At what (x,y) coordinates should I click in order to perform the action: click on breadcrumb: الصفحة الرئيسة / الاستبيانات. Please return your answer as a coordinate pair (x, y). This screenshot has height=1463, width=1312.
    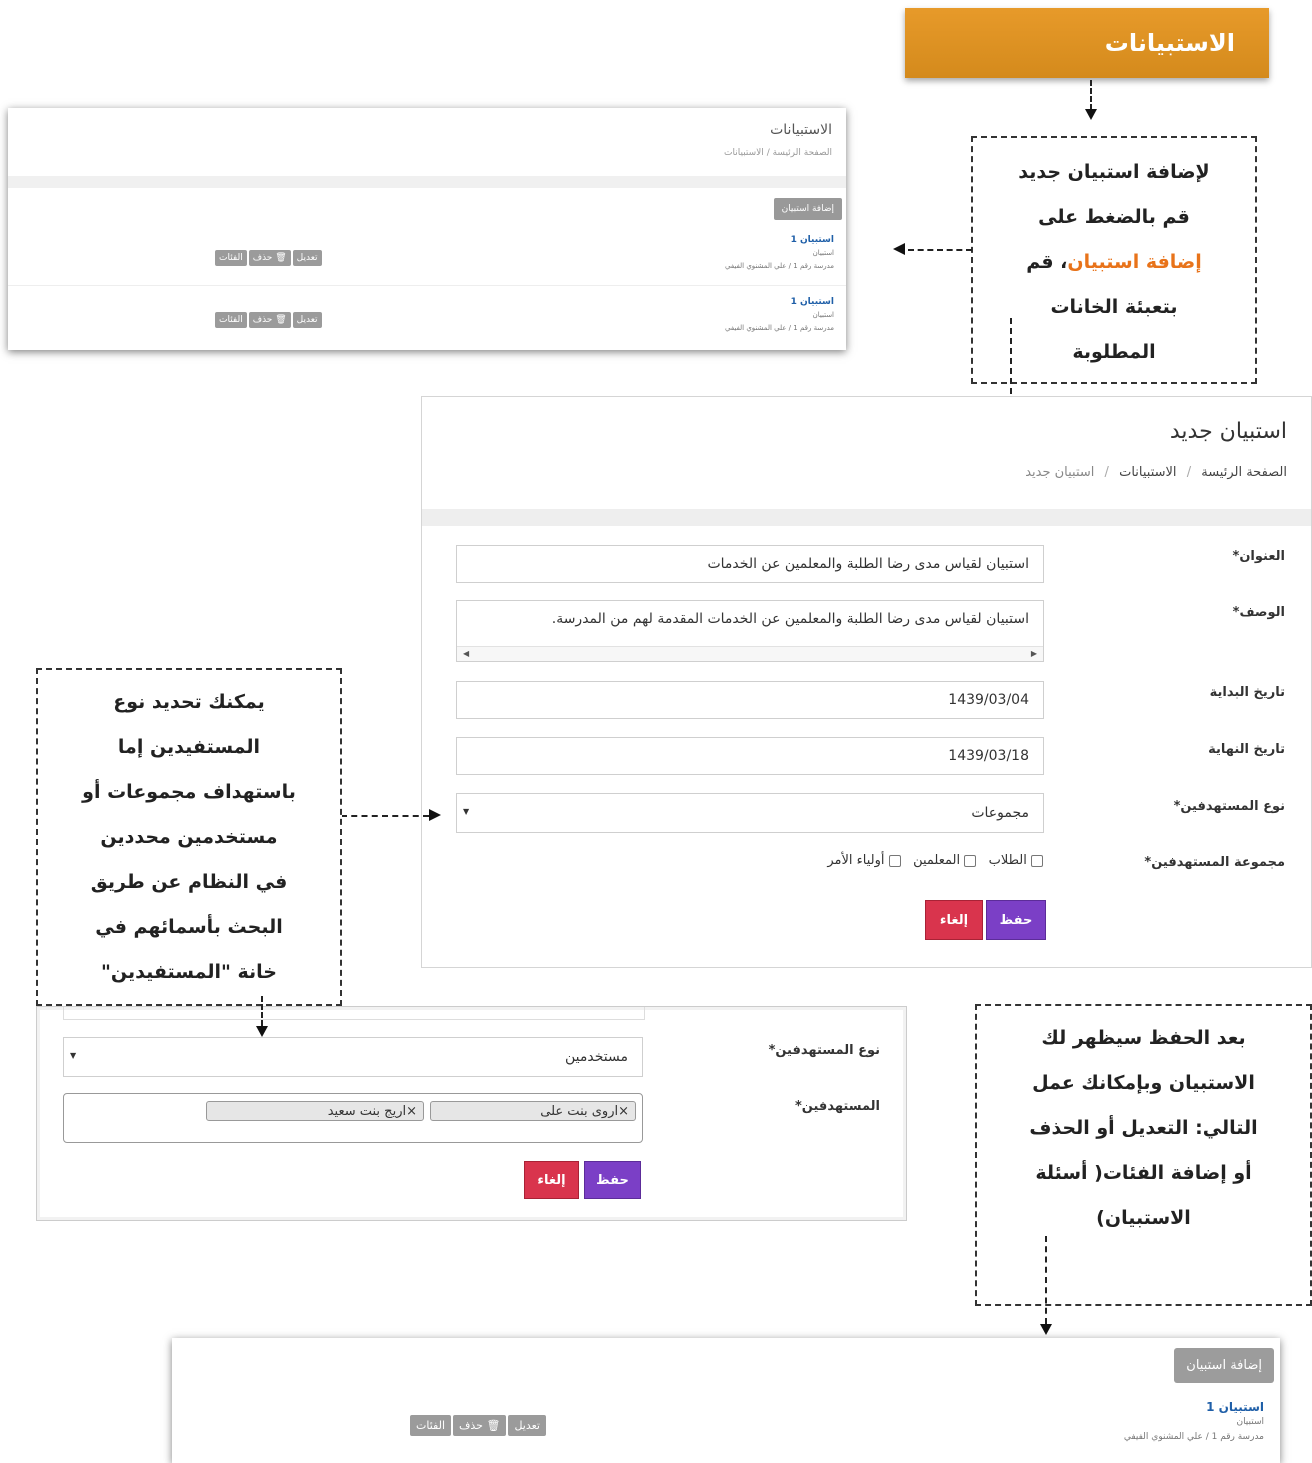
    Looking at the image, I should click on (778, 153).